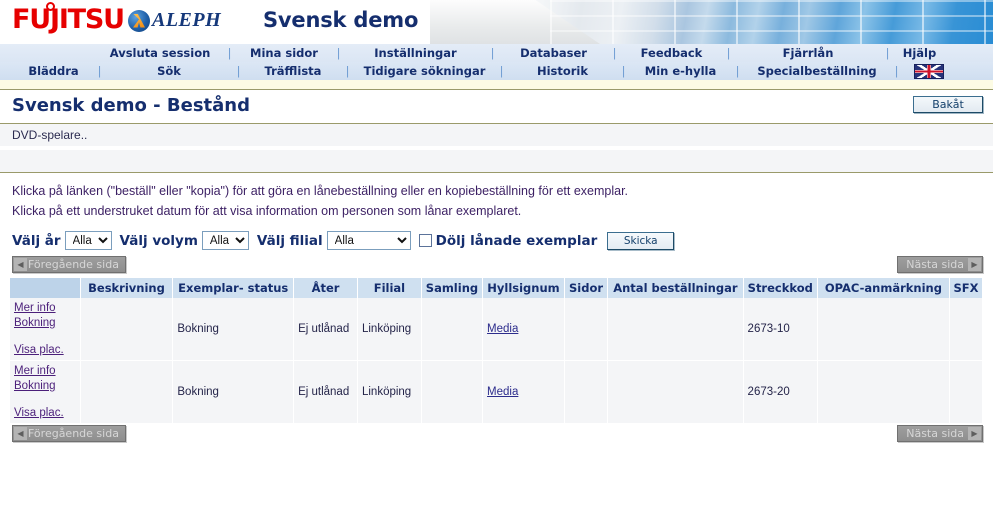  What do you see at coordinates (966, 329) in the screenshot?
I see `cell-sfx` at bounding box center [966, 329].